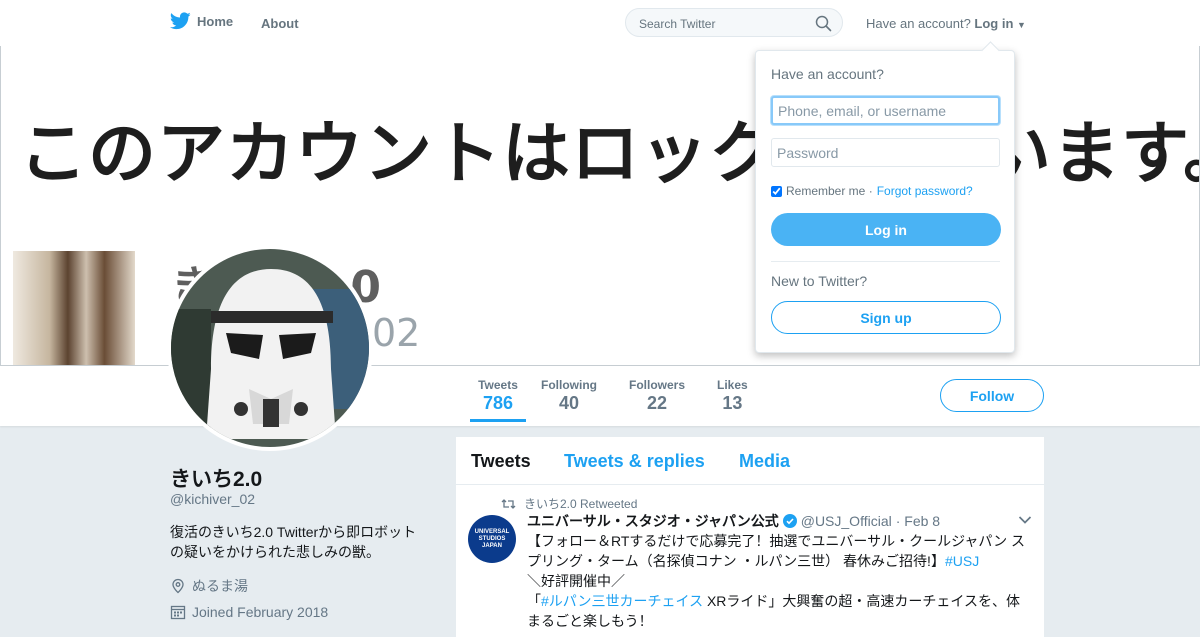 The height and width of the screenshot is (637, 1200). I want to click on stat-following: Following 40, so click(569, 396).